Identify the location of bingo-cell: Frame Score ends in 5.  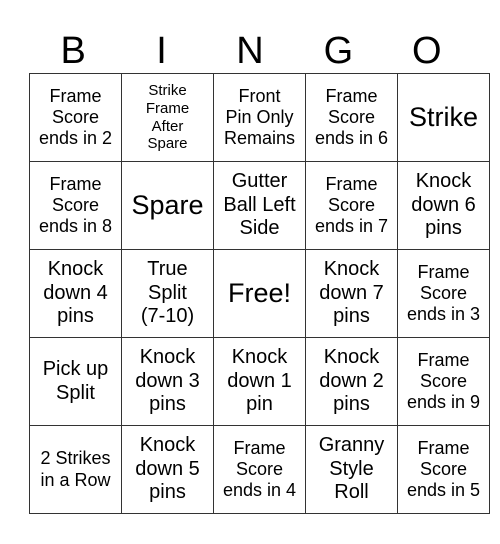
(443, 469).